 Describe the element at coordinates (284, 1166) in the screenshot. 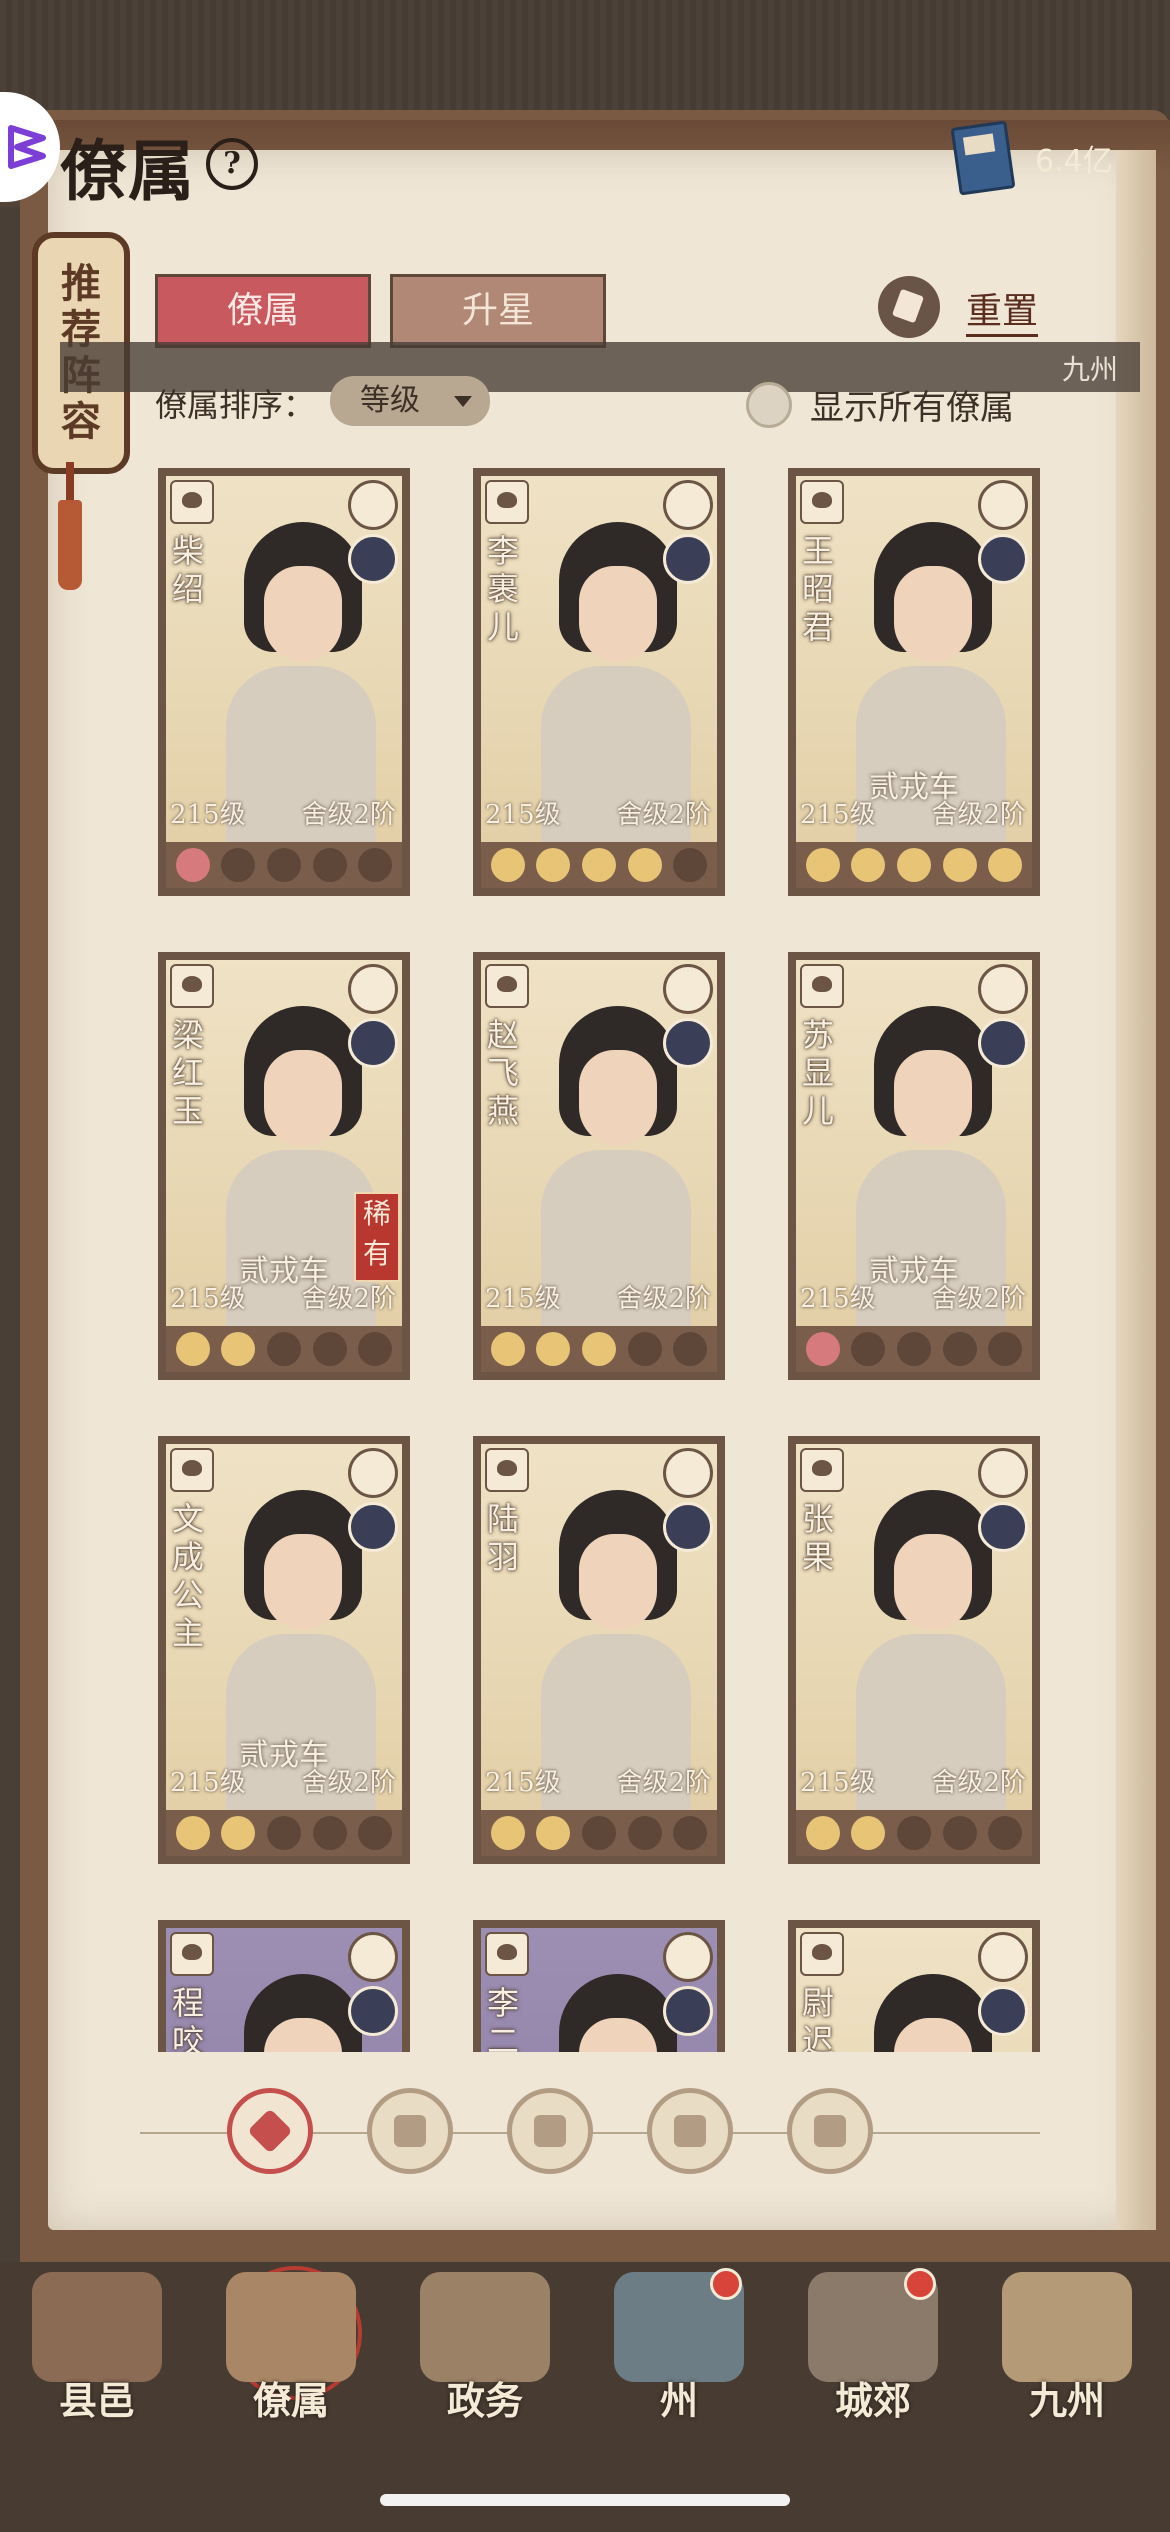

I see `retainer-card: 梁红玉 贰戎车 215级 舍级2阶 稀有` at that location.